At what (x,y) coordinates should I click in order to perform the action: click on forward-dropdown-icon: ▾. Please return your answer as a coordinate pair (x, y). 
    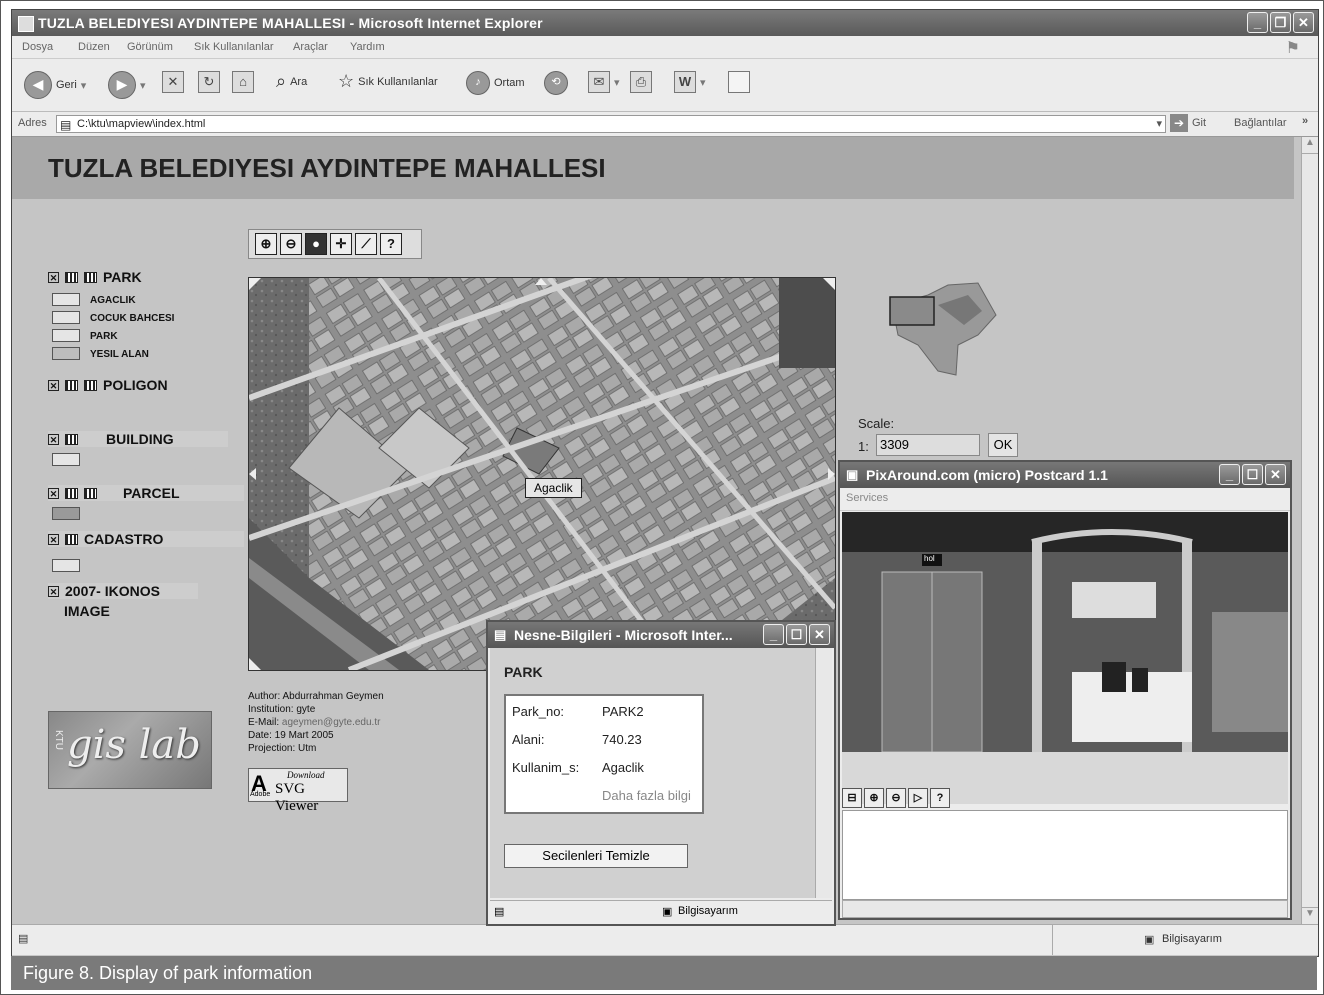
    Looking at the image, I should click on (143, 85).